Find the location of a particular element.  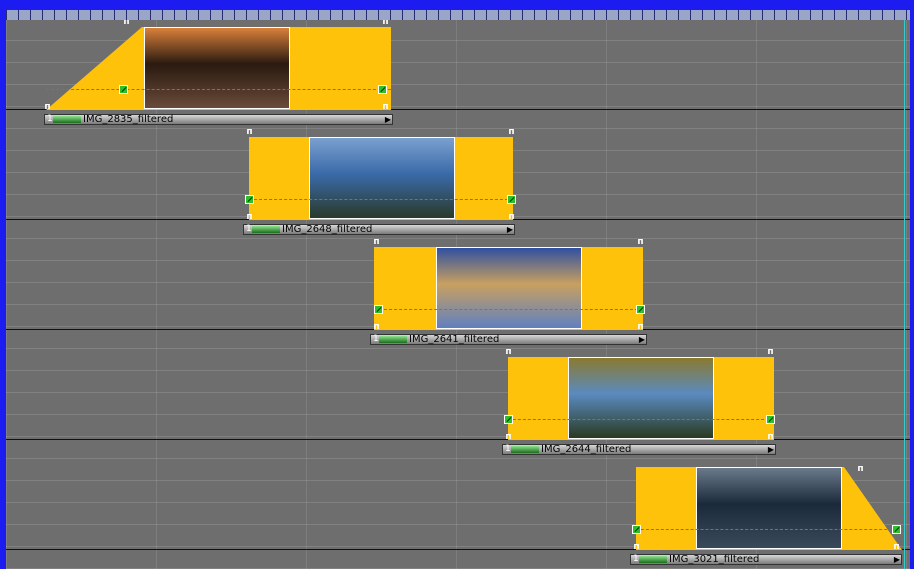

timeline-ruler is located at coordinates (458, 15).